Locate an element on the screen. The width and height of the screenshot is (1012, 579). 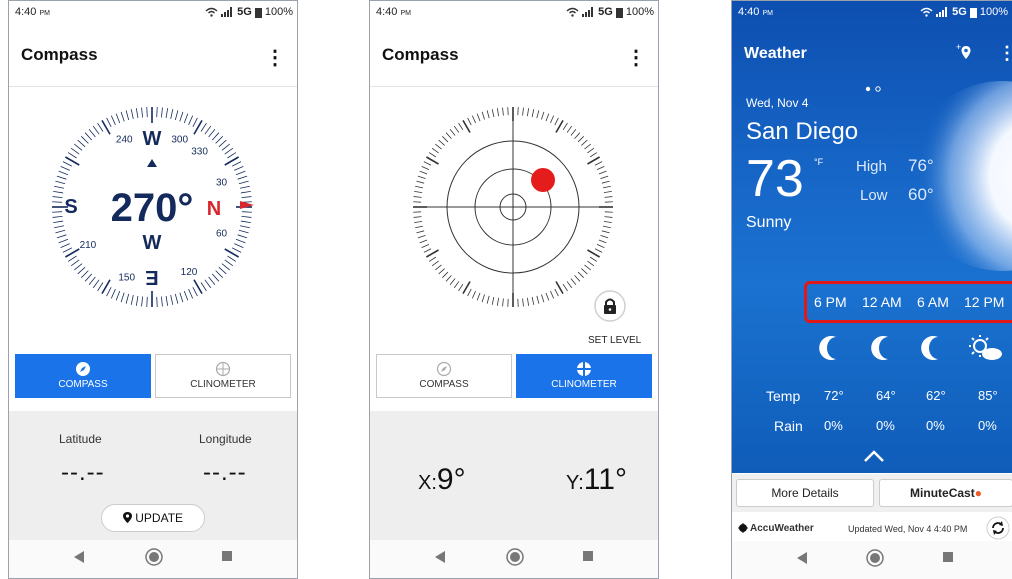
brand-name: AccuWeather is located at coordinates (782, 528).